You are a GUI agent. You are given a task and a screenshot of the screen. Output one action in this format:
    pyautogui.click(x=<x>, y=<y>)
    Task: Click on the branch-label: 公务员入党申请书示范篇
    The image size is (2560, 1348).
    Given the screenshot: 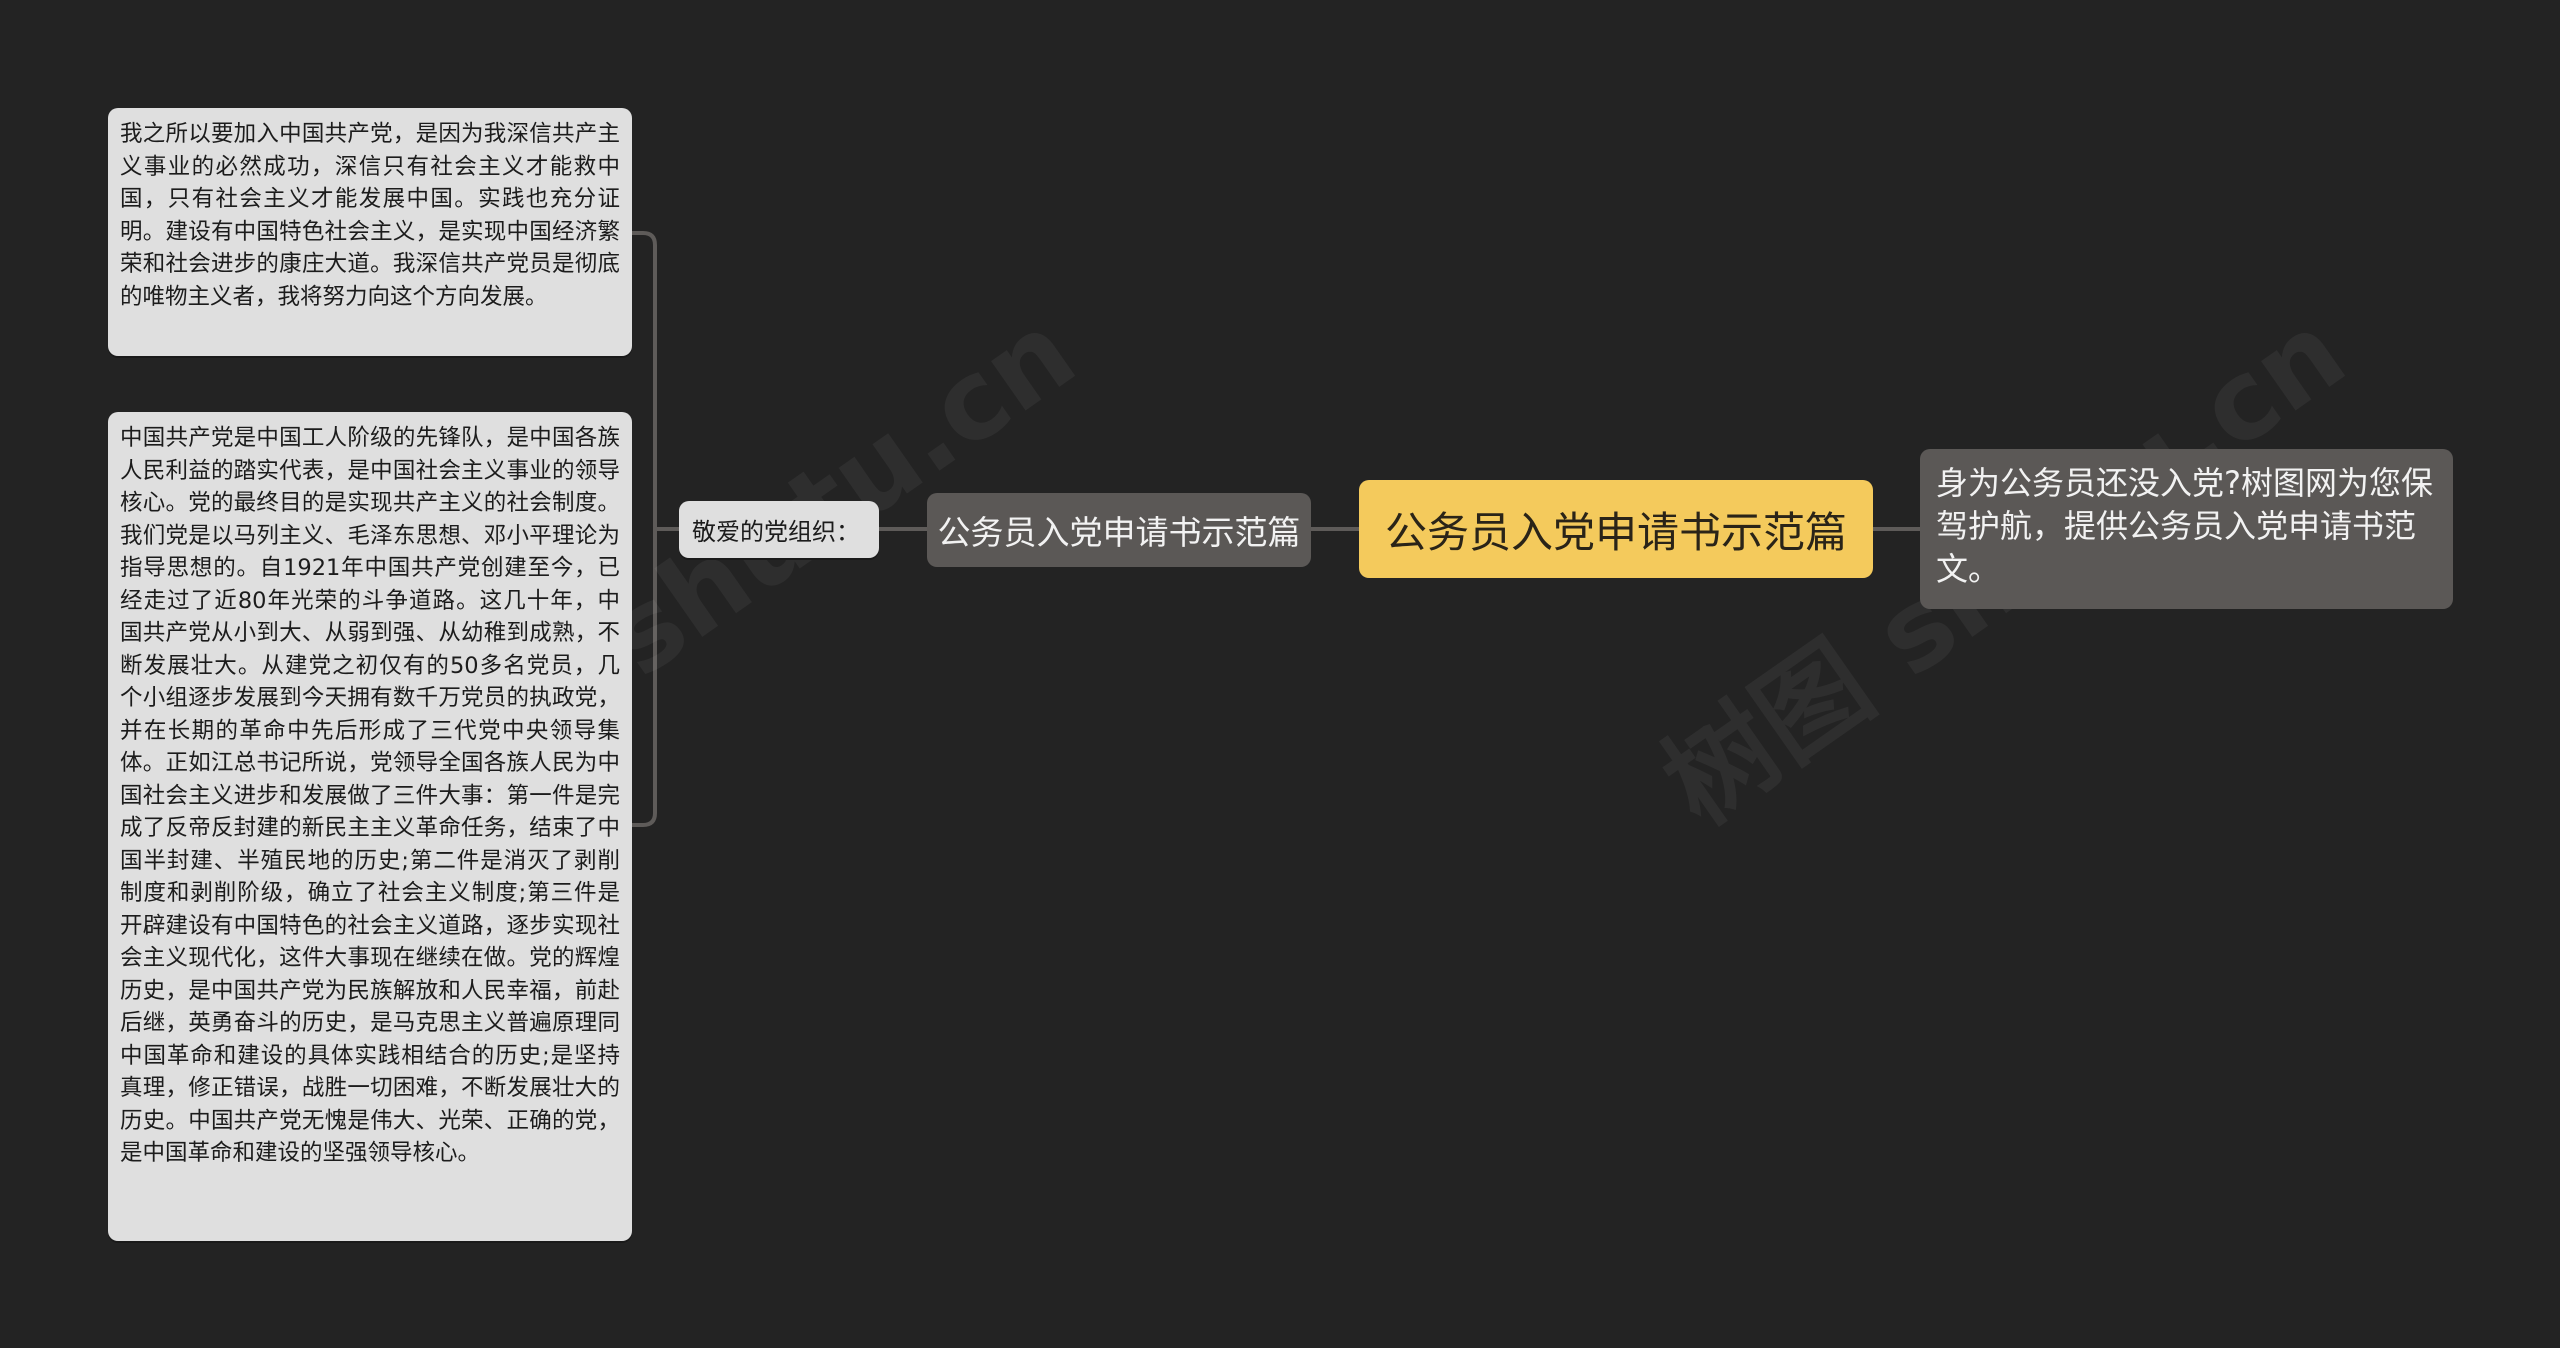 What is the action you would take?
    pyautogui.click(x=1119, y=532)
    